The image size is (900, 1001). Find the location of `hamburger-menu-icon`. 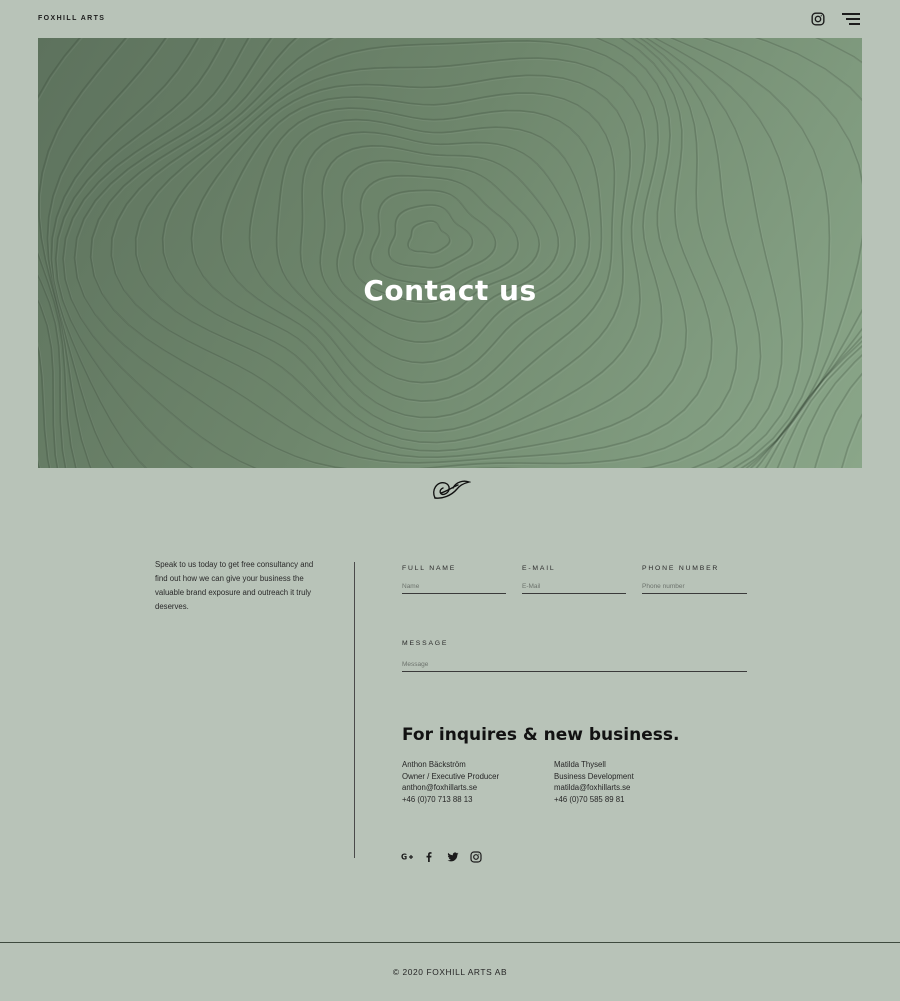

hamburger-menu-icon is located at coordinates (851, 19).